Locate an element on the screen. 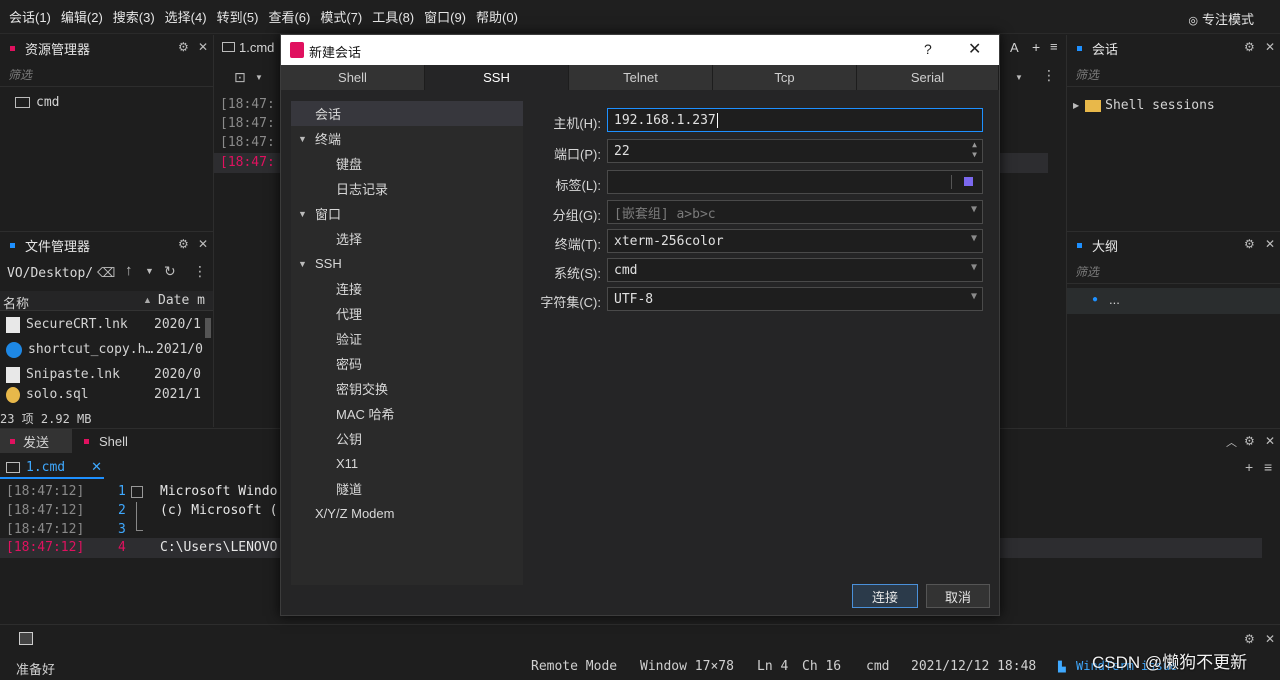 The height and width of the screenshot is (680, 1280). tree-item-auth: 验证 is located at coordinates (349, 338).